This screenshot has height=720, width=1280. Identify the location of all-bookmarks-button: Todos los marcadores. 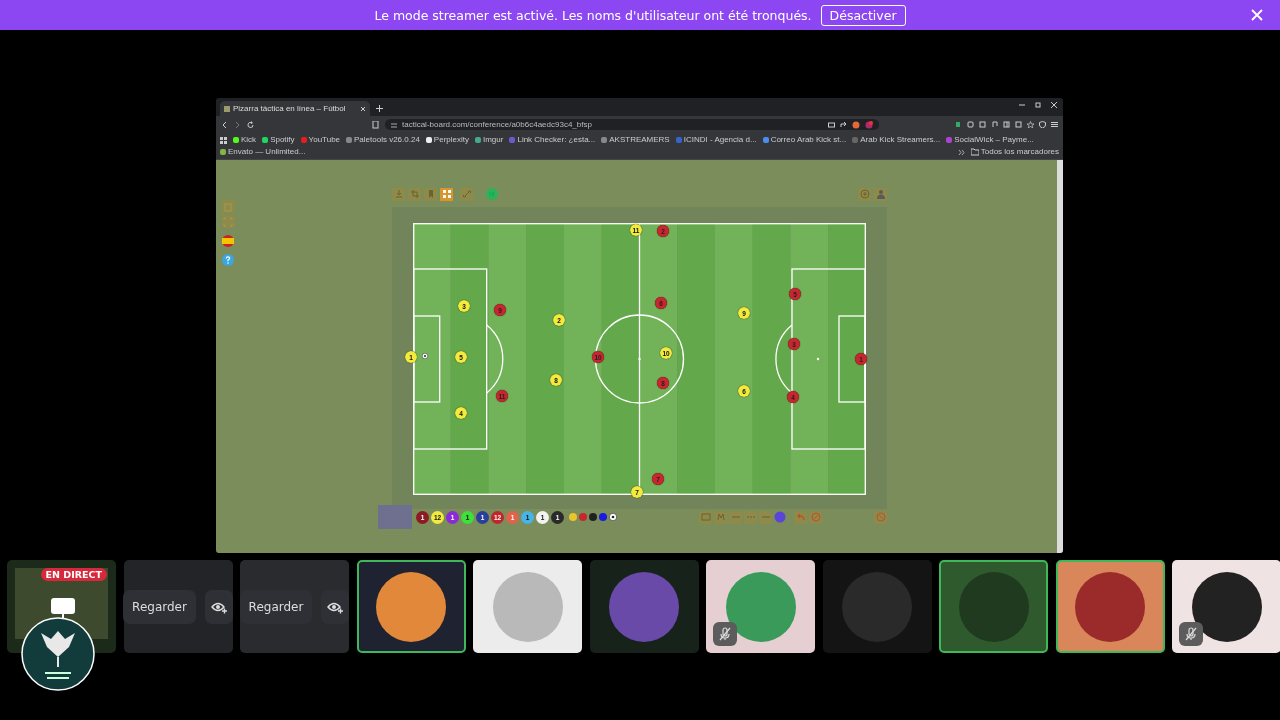
(1014, 152).